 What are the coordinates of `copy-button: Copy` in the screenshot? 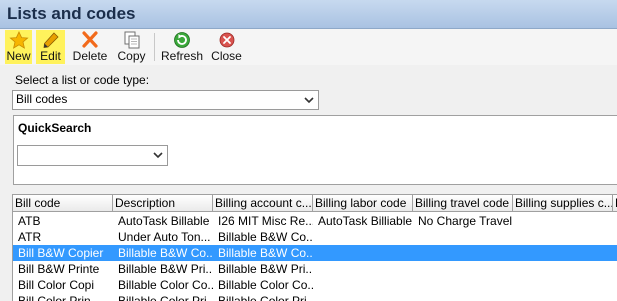 It's located at (131, 47).